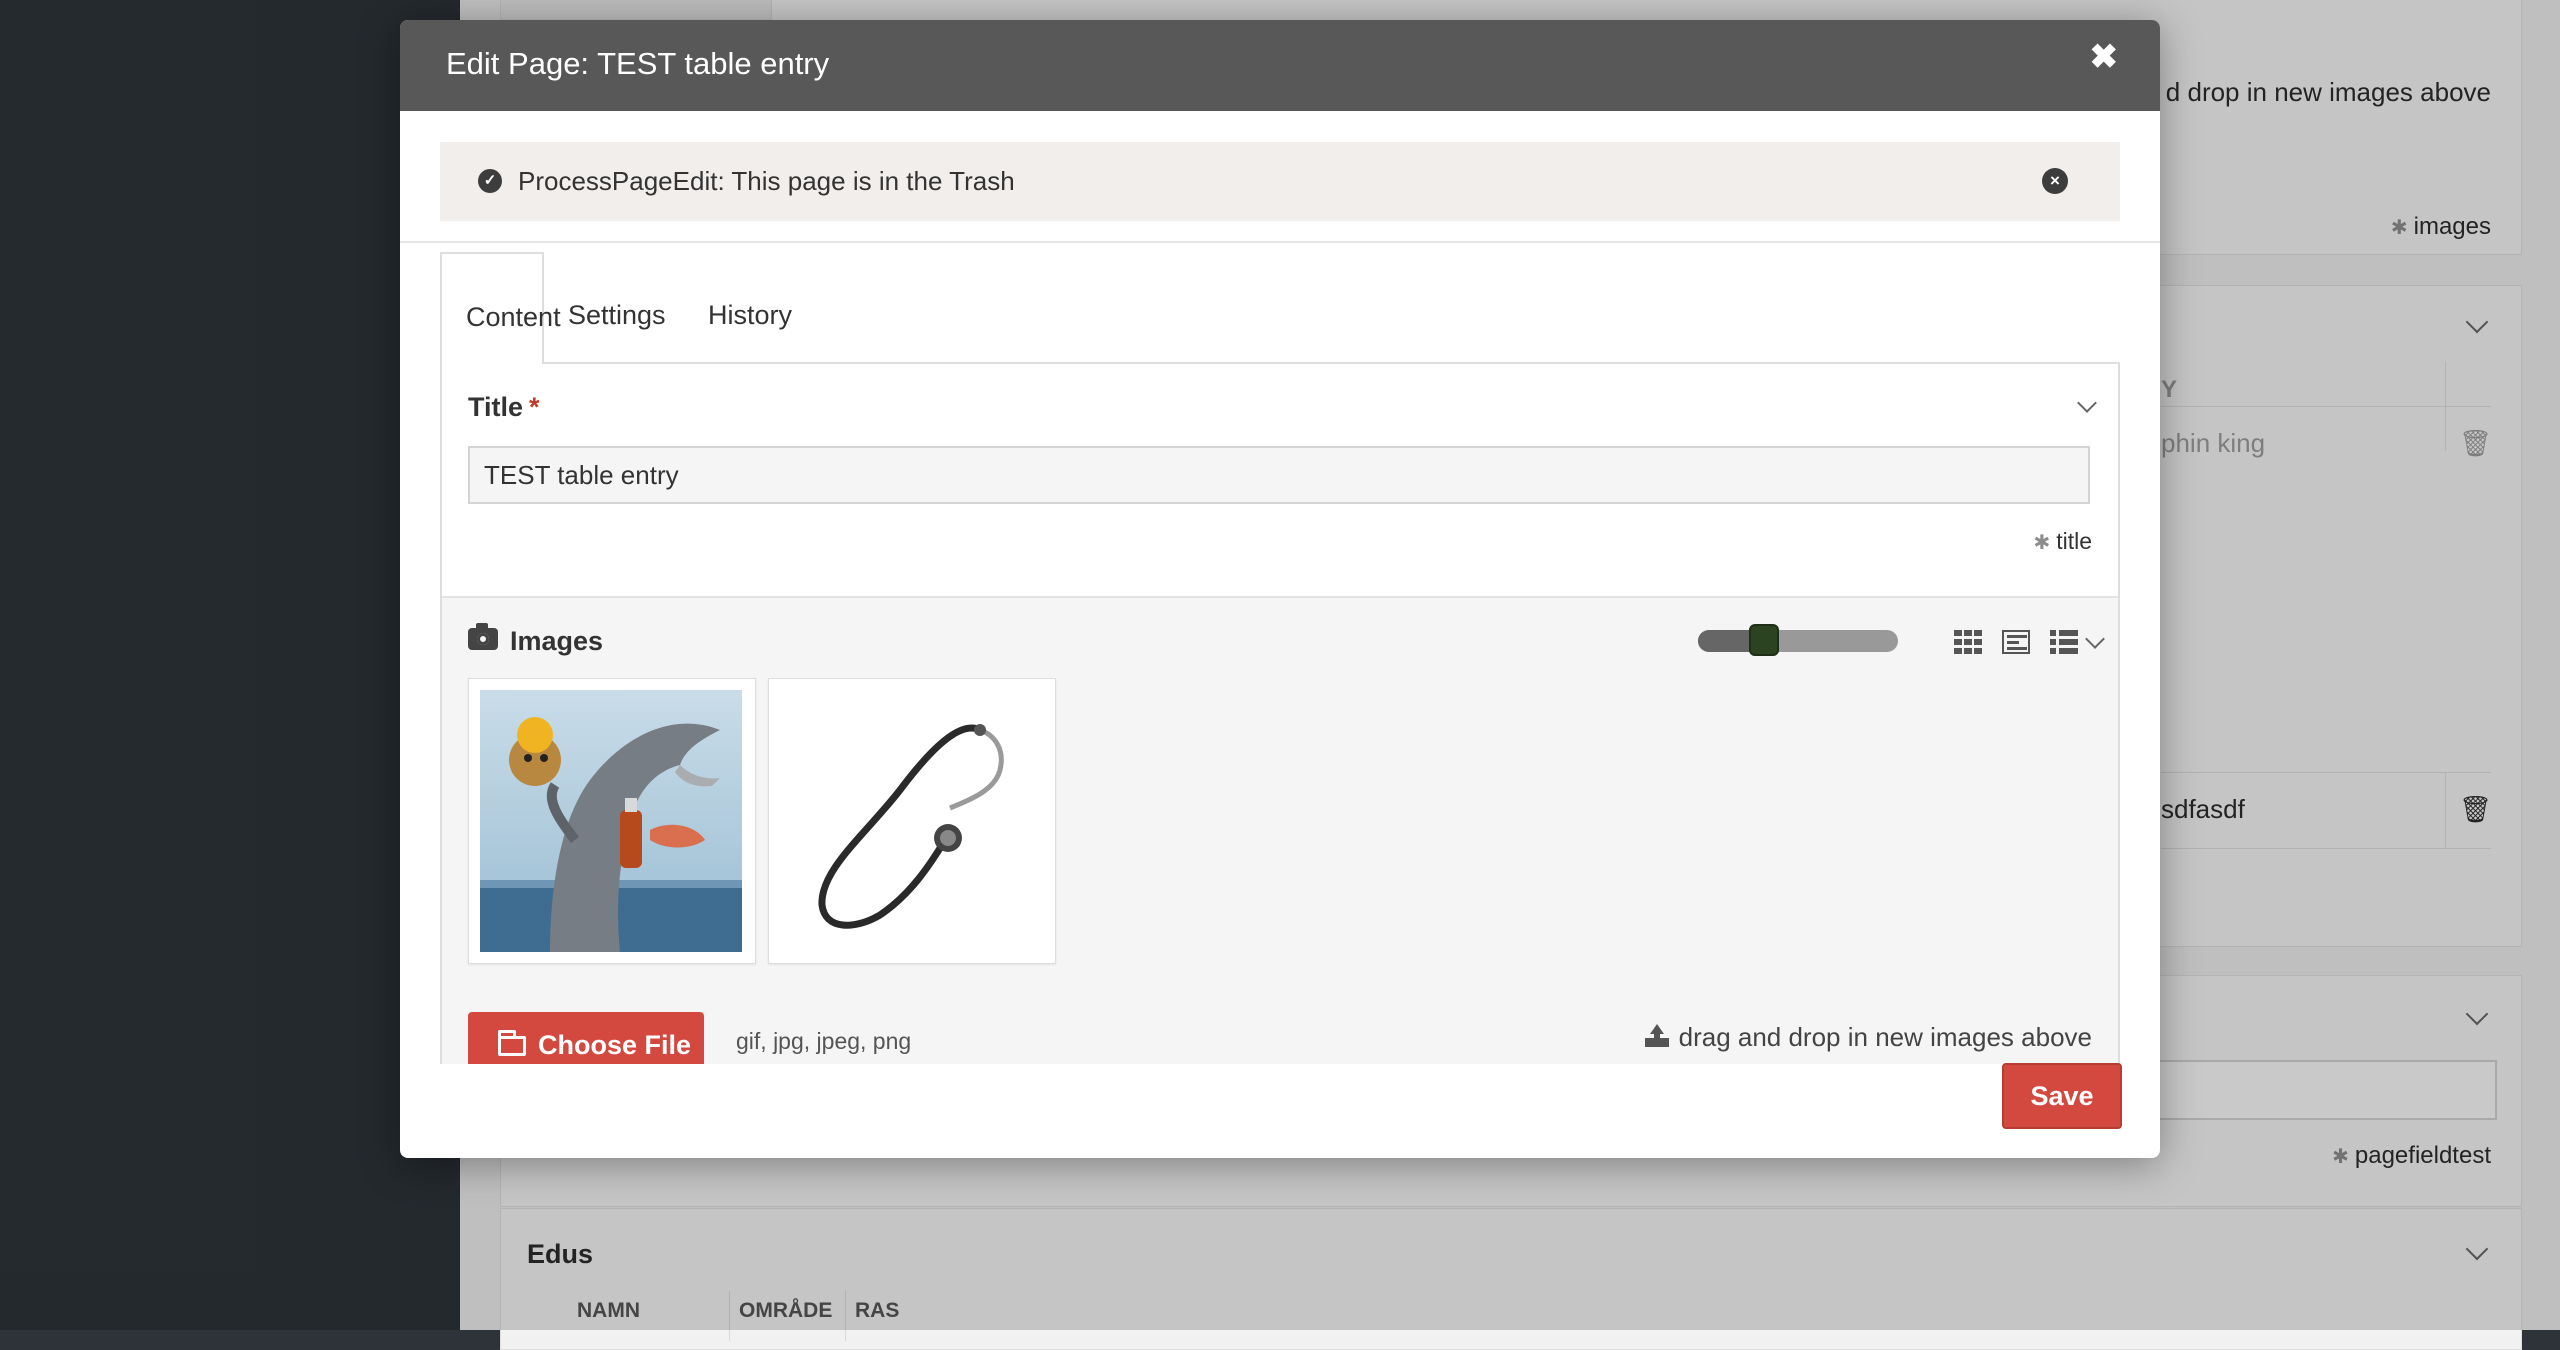 This screenshot has width=2560, height=1350. I want to click on check-circle-icon: ✓, so click(490, 181).